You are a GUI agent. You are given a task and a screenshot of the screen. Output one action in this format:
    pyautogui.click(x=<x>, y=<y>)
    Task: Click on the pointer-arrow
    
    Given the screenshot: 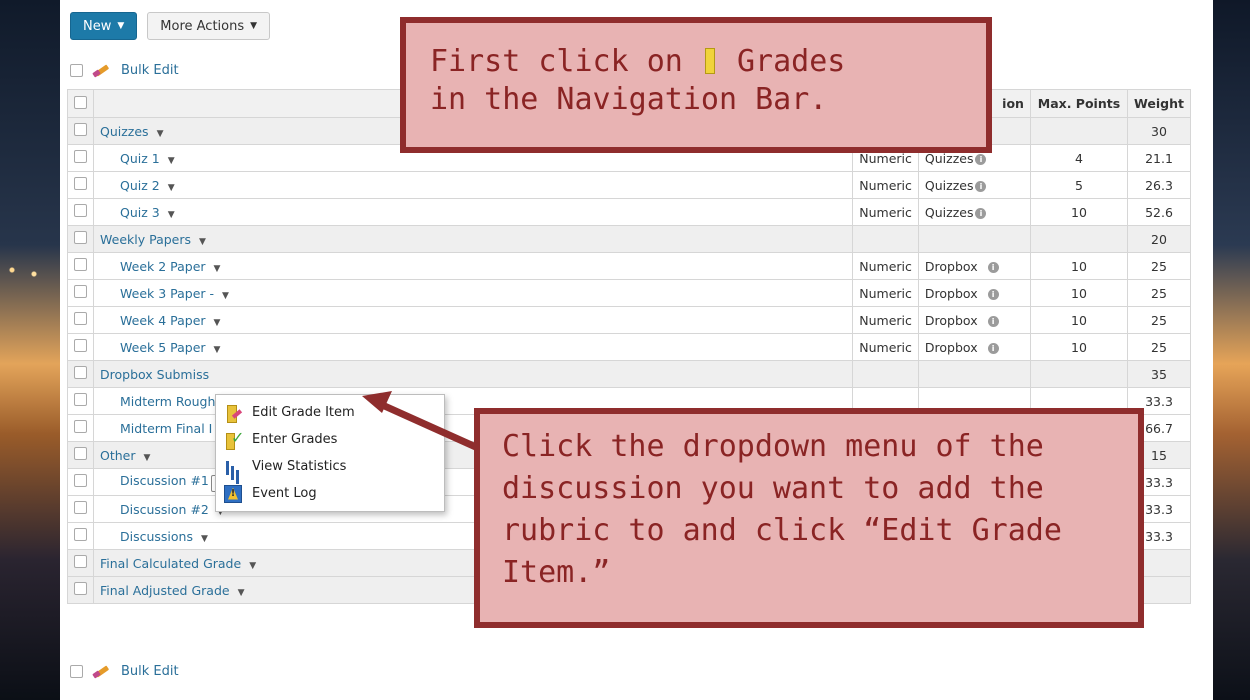 What is the action you would take?
    pyautogui.click(x=421, y=421)
    